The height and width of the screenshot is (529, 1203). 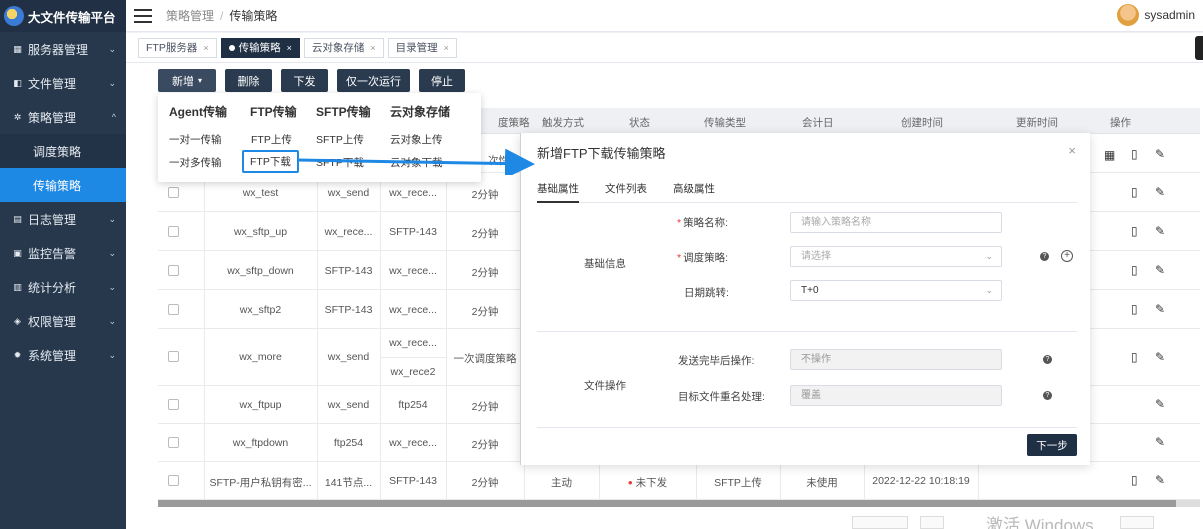 I want to click on sidebar-item-permissions: ◈ 权限管理 ⌄, so click(x=63, y=321).